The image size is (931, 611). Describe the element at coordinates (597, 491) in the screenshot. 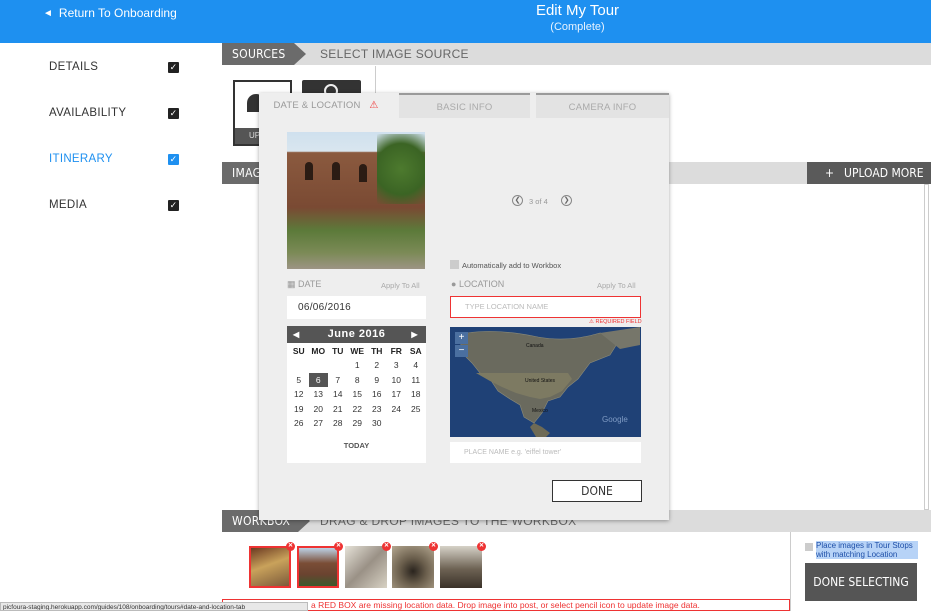

I see `done-button: DONE` at that location.